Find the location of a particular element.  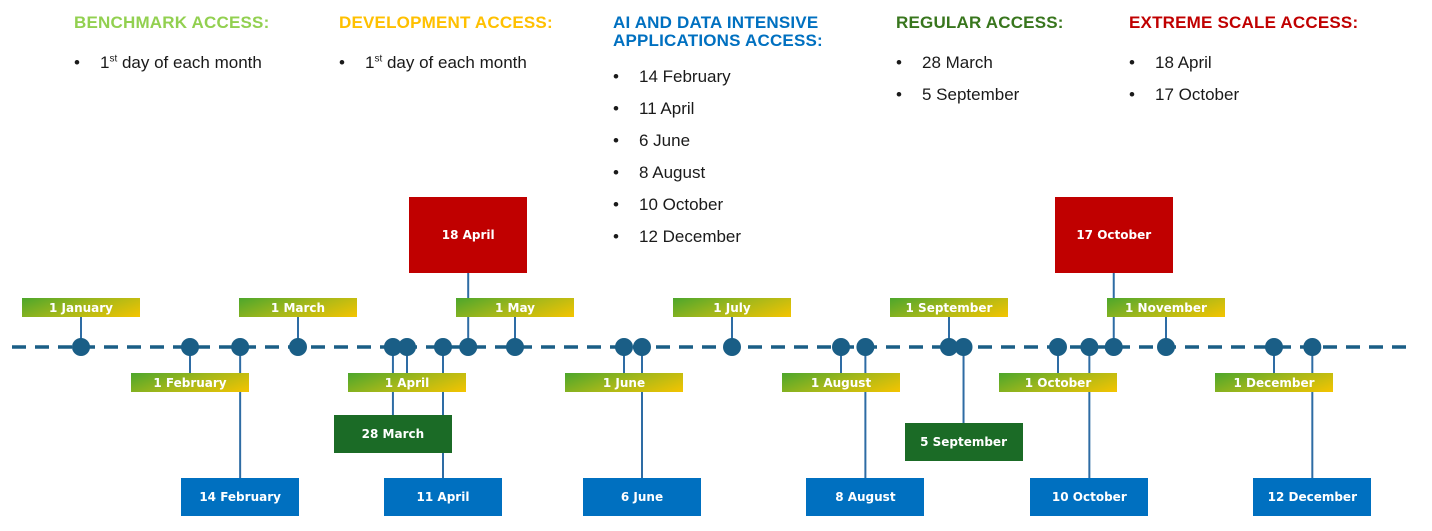

event-box-regular: 28 March is located at coordinates (392, 434).